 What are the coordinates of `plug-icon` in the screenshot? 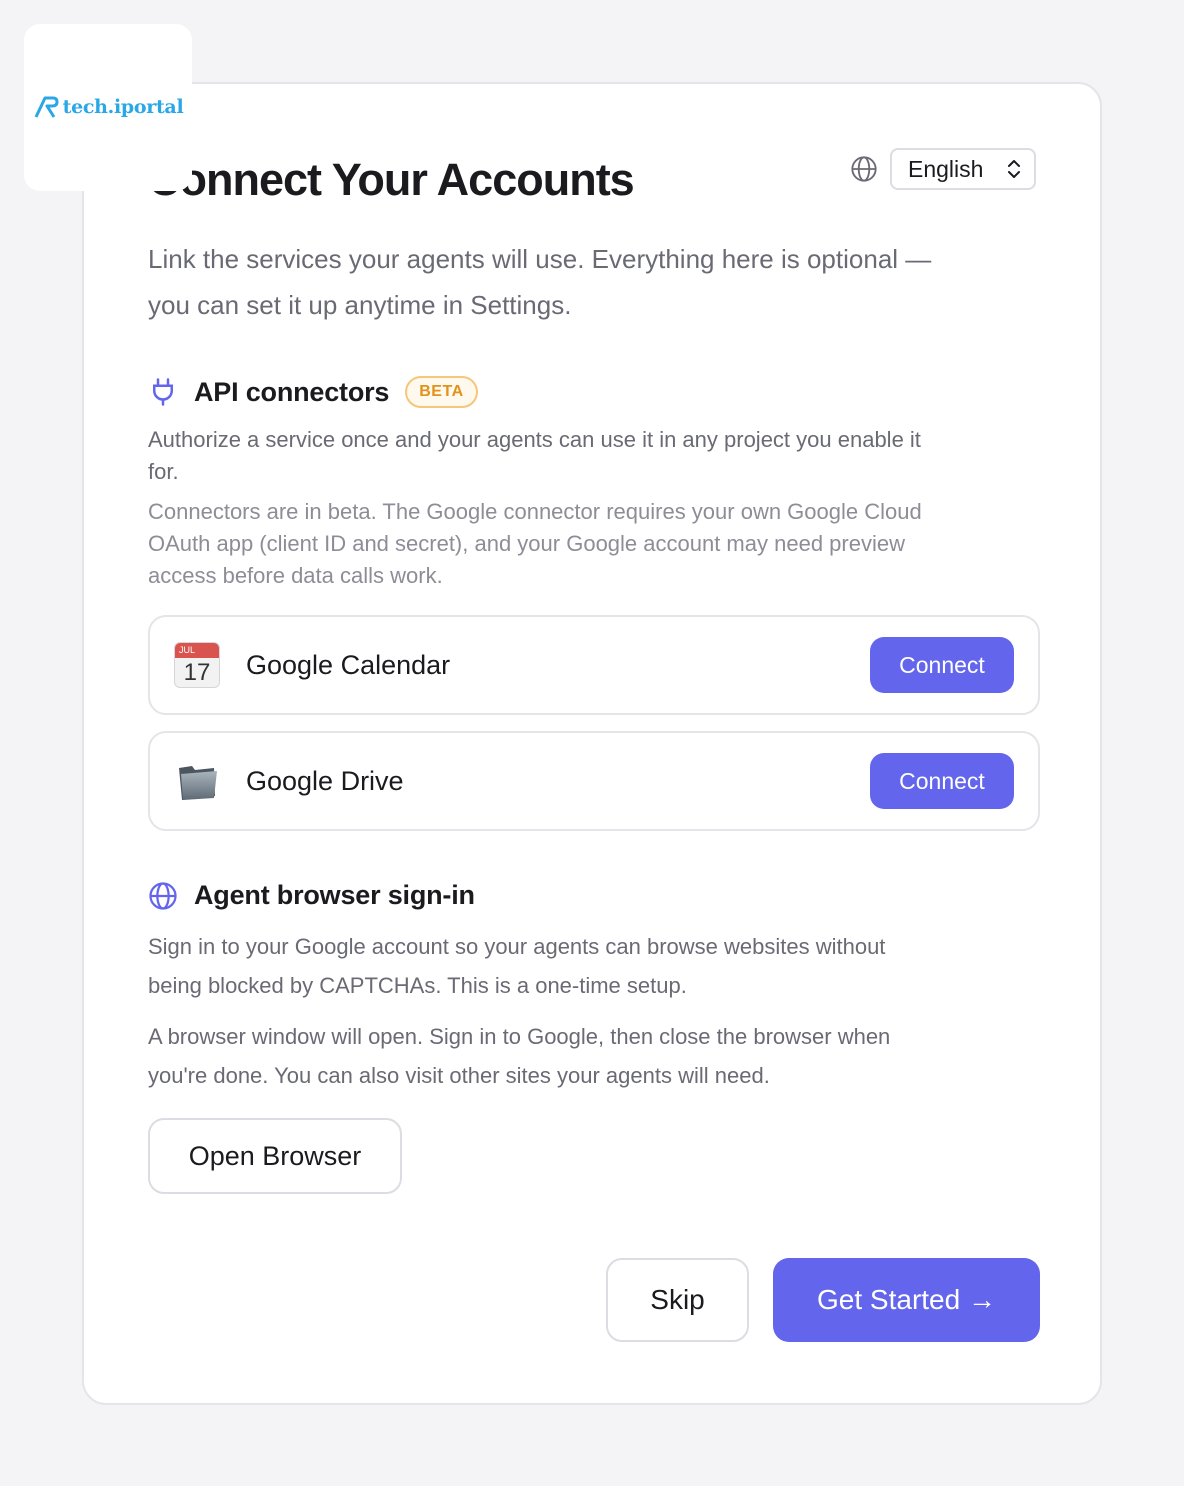 It's located at (163, 392).